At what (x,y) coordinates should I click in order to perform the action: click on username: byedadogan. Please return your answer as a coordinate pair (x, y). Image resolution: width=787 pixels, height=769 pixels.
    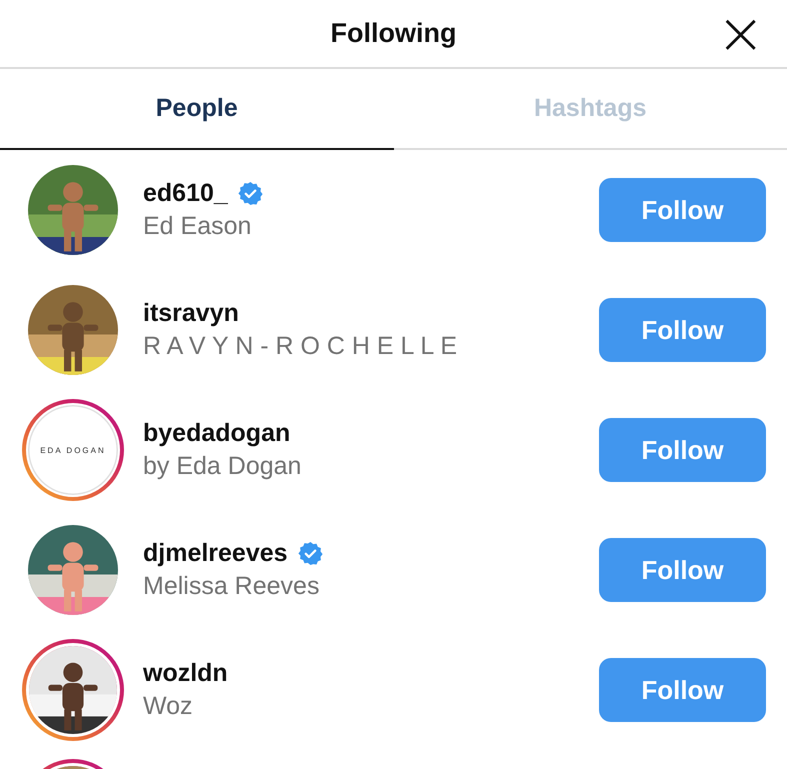
    Looking at the image, I should click on (216, 433).